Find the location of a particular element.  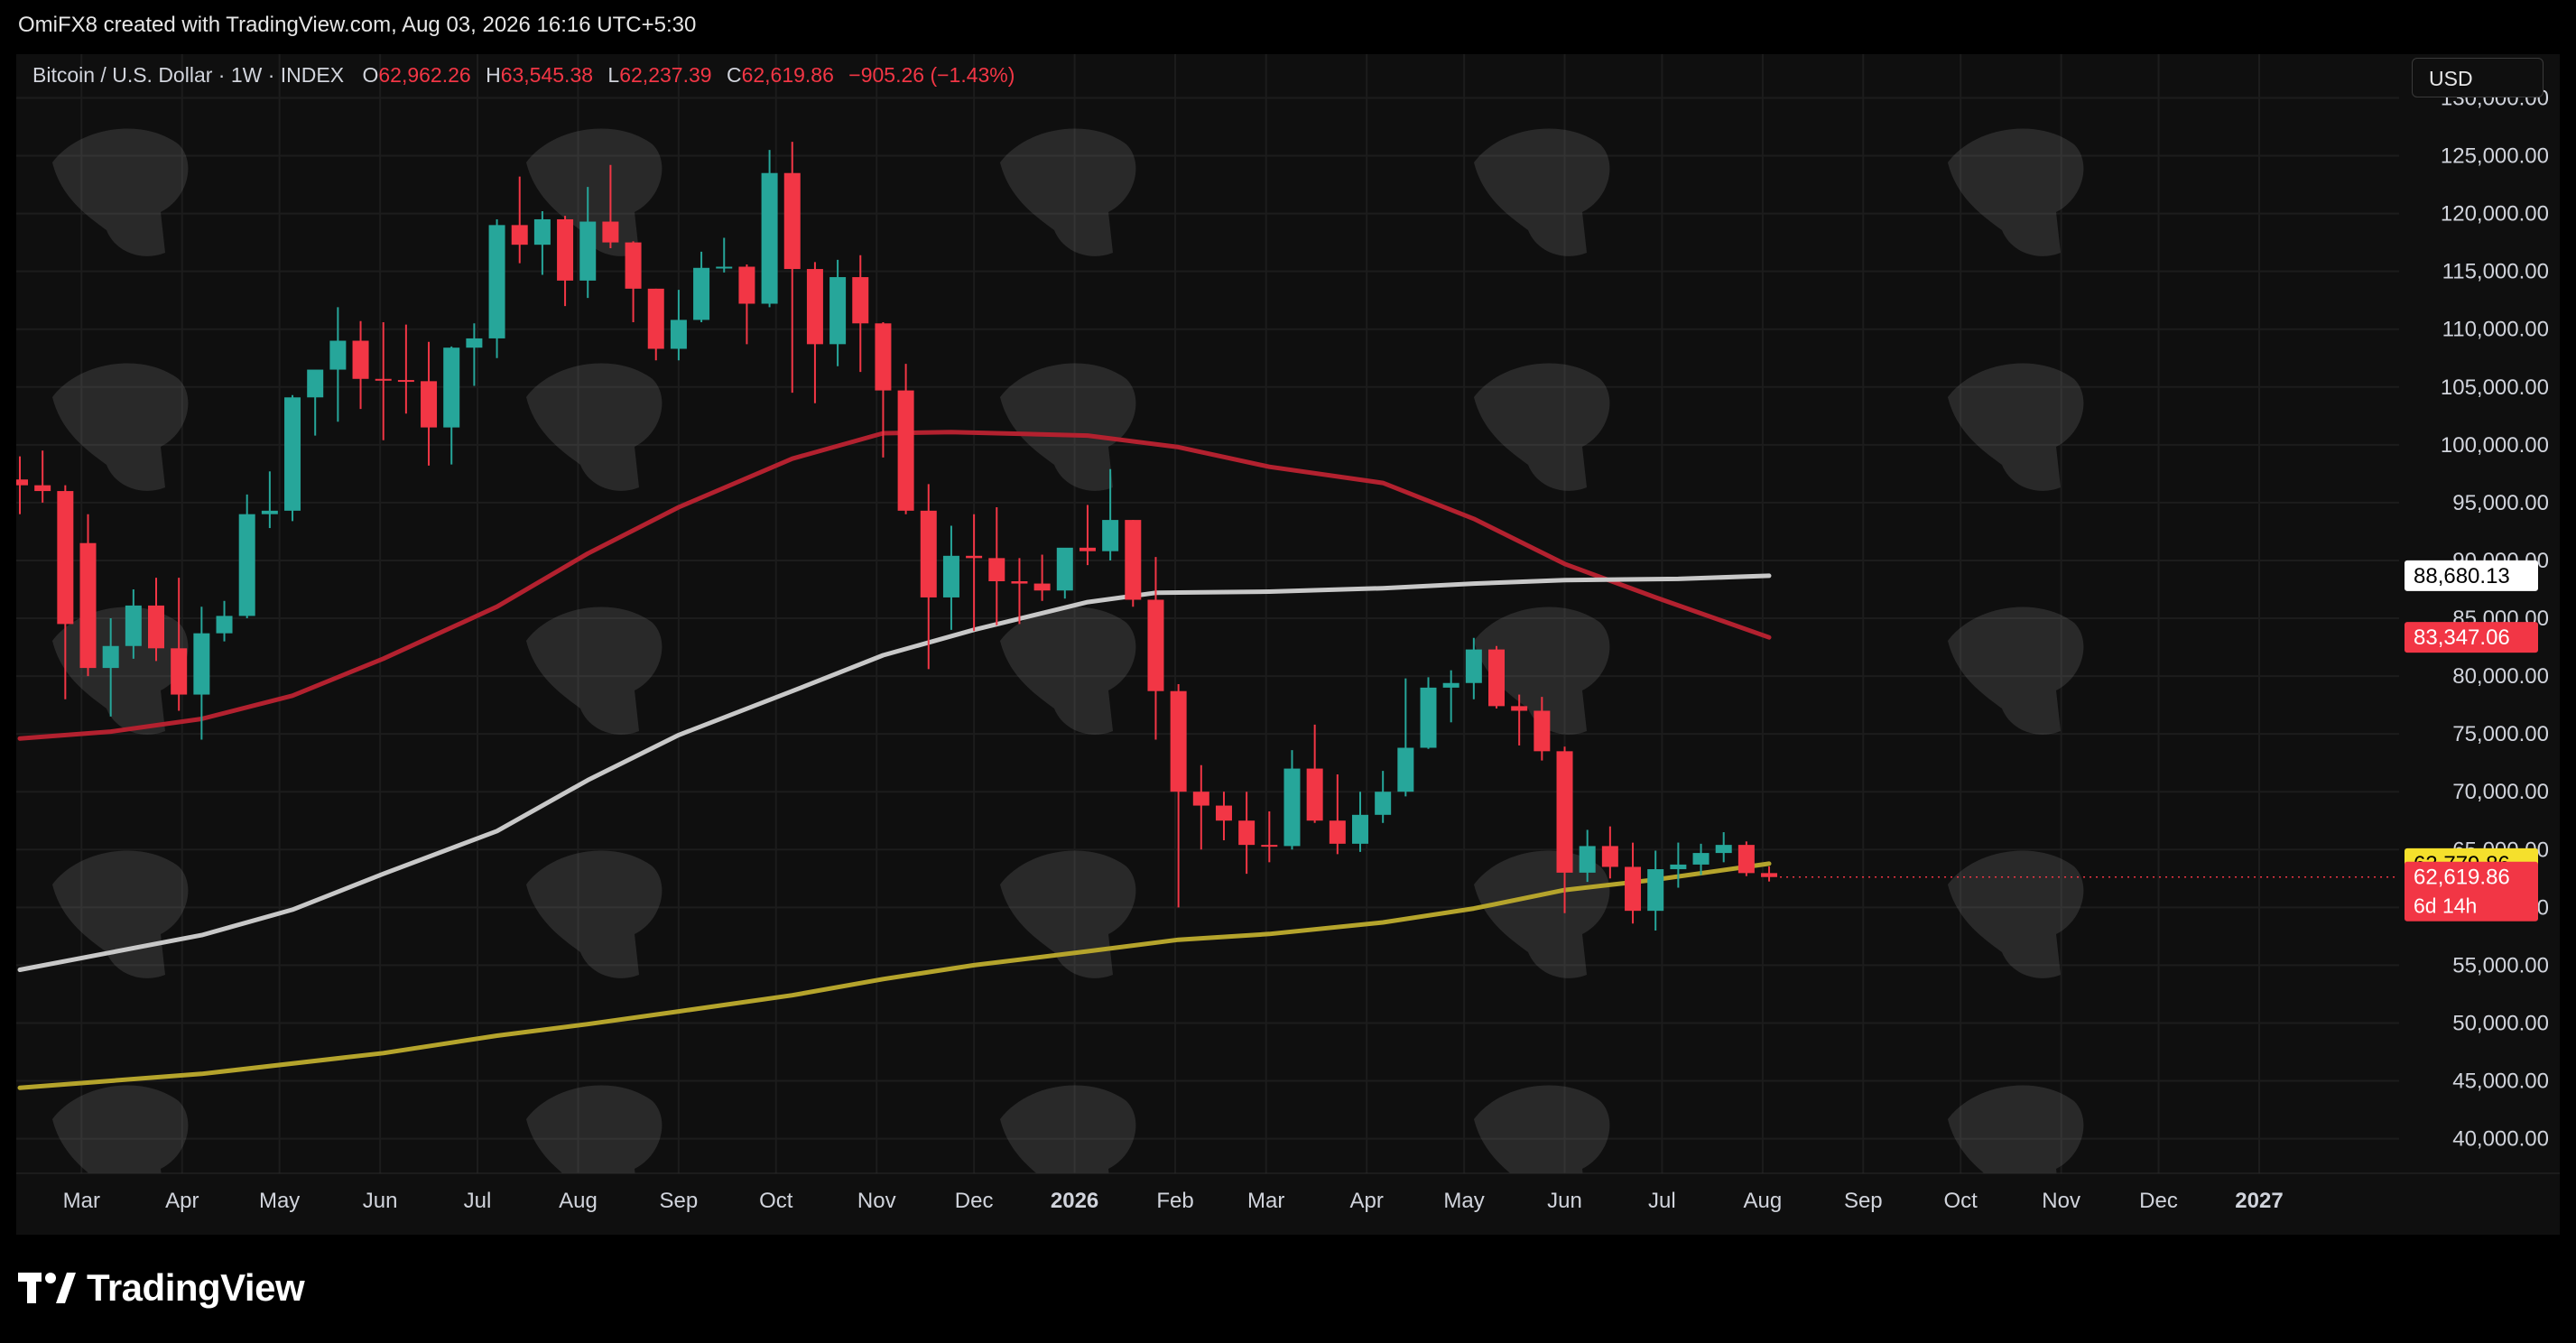

tradingview-logo: TradingView is located at coordinates (161, 1288).